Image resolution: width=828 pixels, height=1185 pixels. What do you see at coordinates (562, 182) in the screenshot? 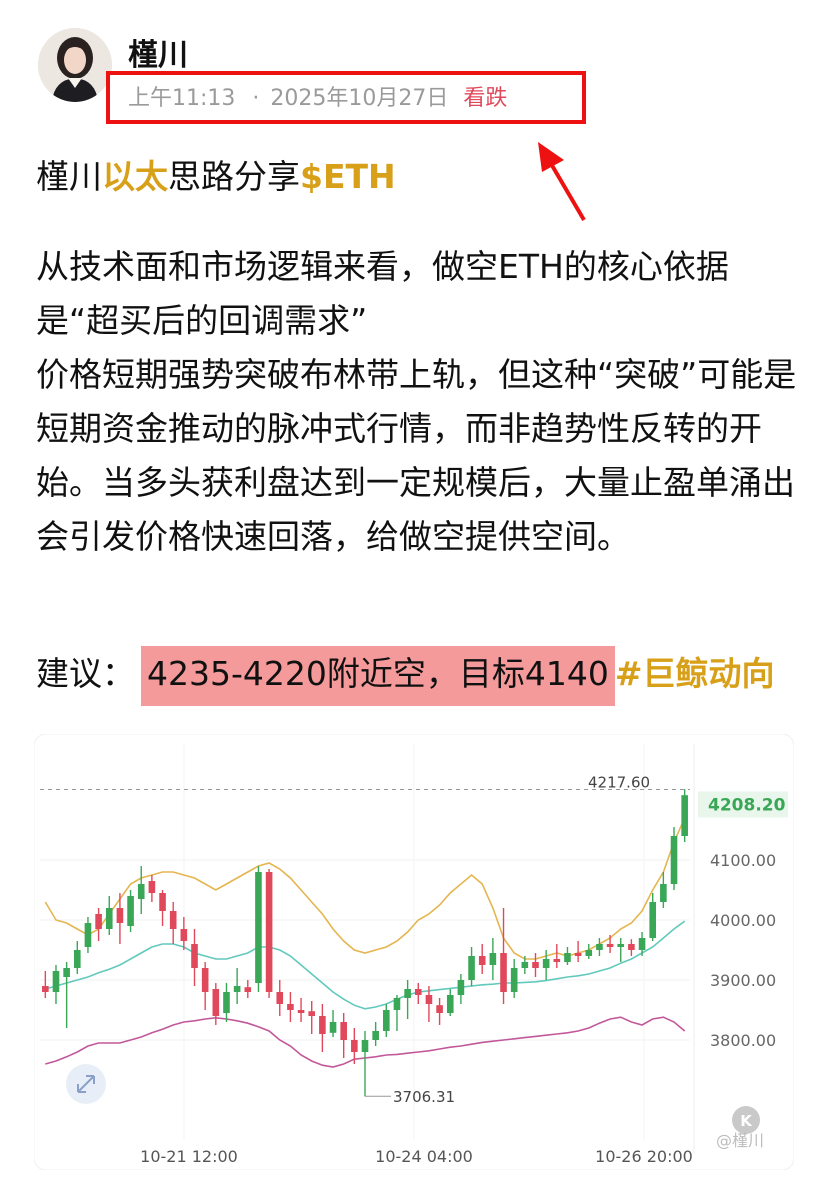
I see `annotation-arrow-icon` at bounding box center [562, 182].